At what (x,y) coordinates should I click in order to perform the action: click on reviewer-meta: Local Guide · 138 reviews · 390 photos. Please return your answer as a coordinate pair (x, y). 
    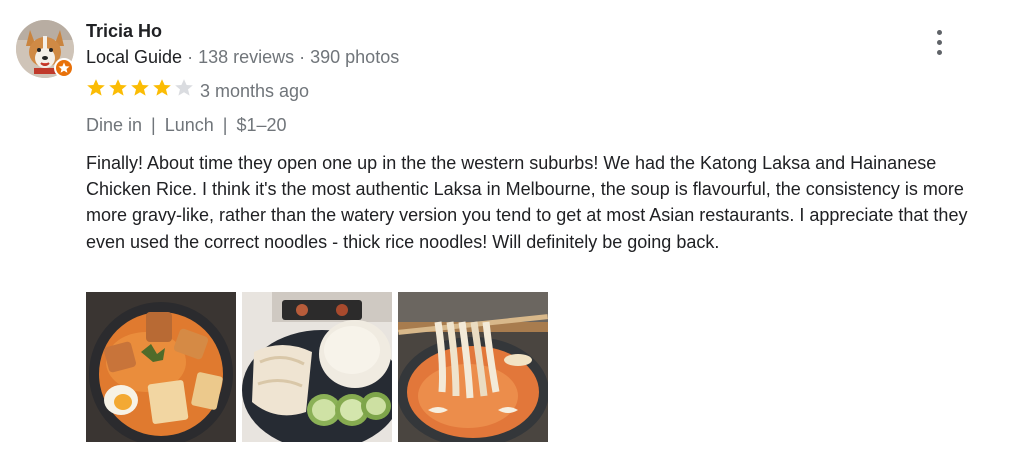
    Looking at the image, I should click on (242, 57).